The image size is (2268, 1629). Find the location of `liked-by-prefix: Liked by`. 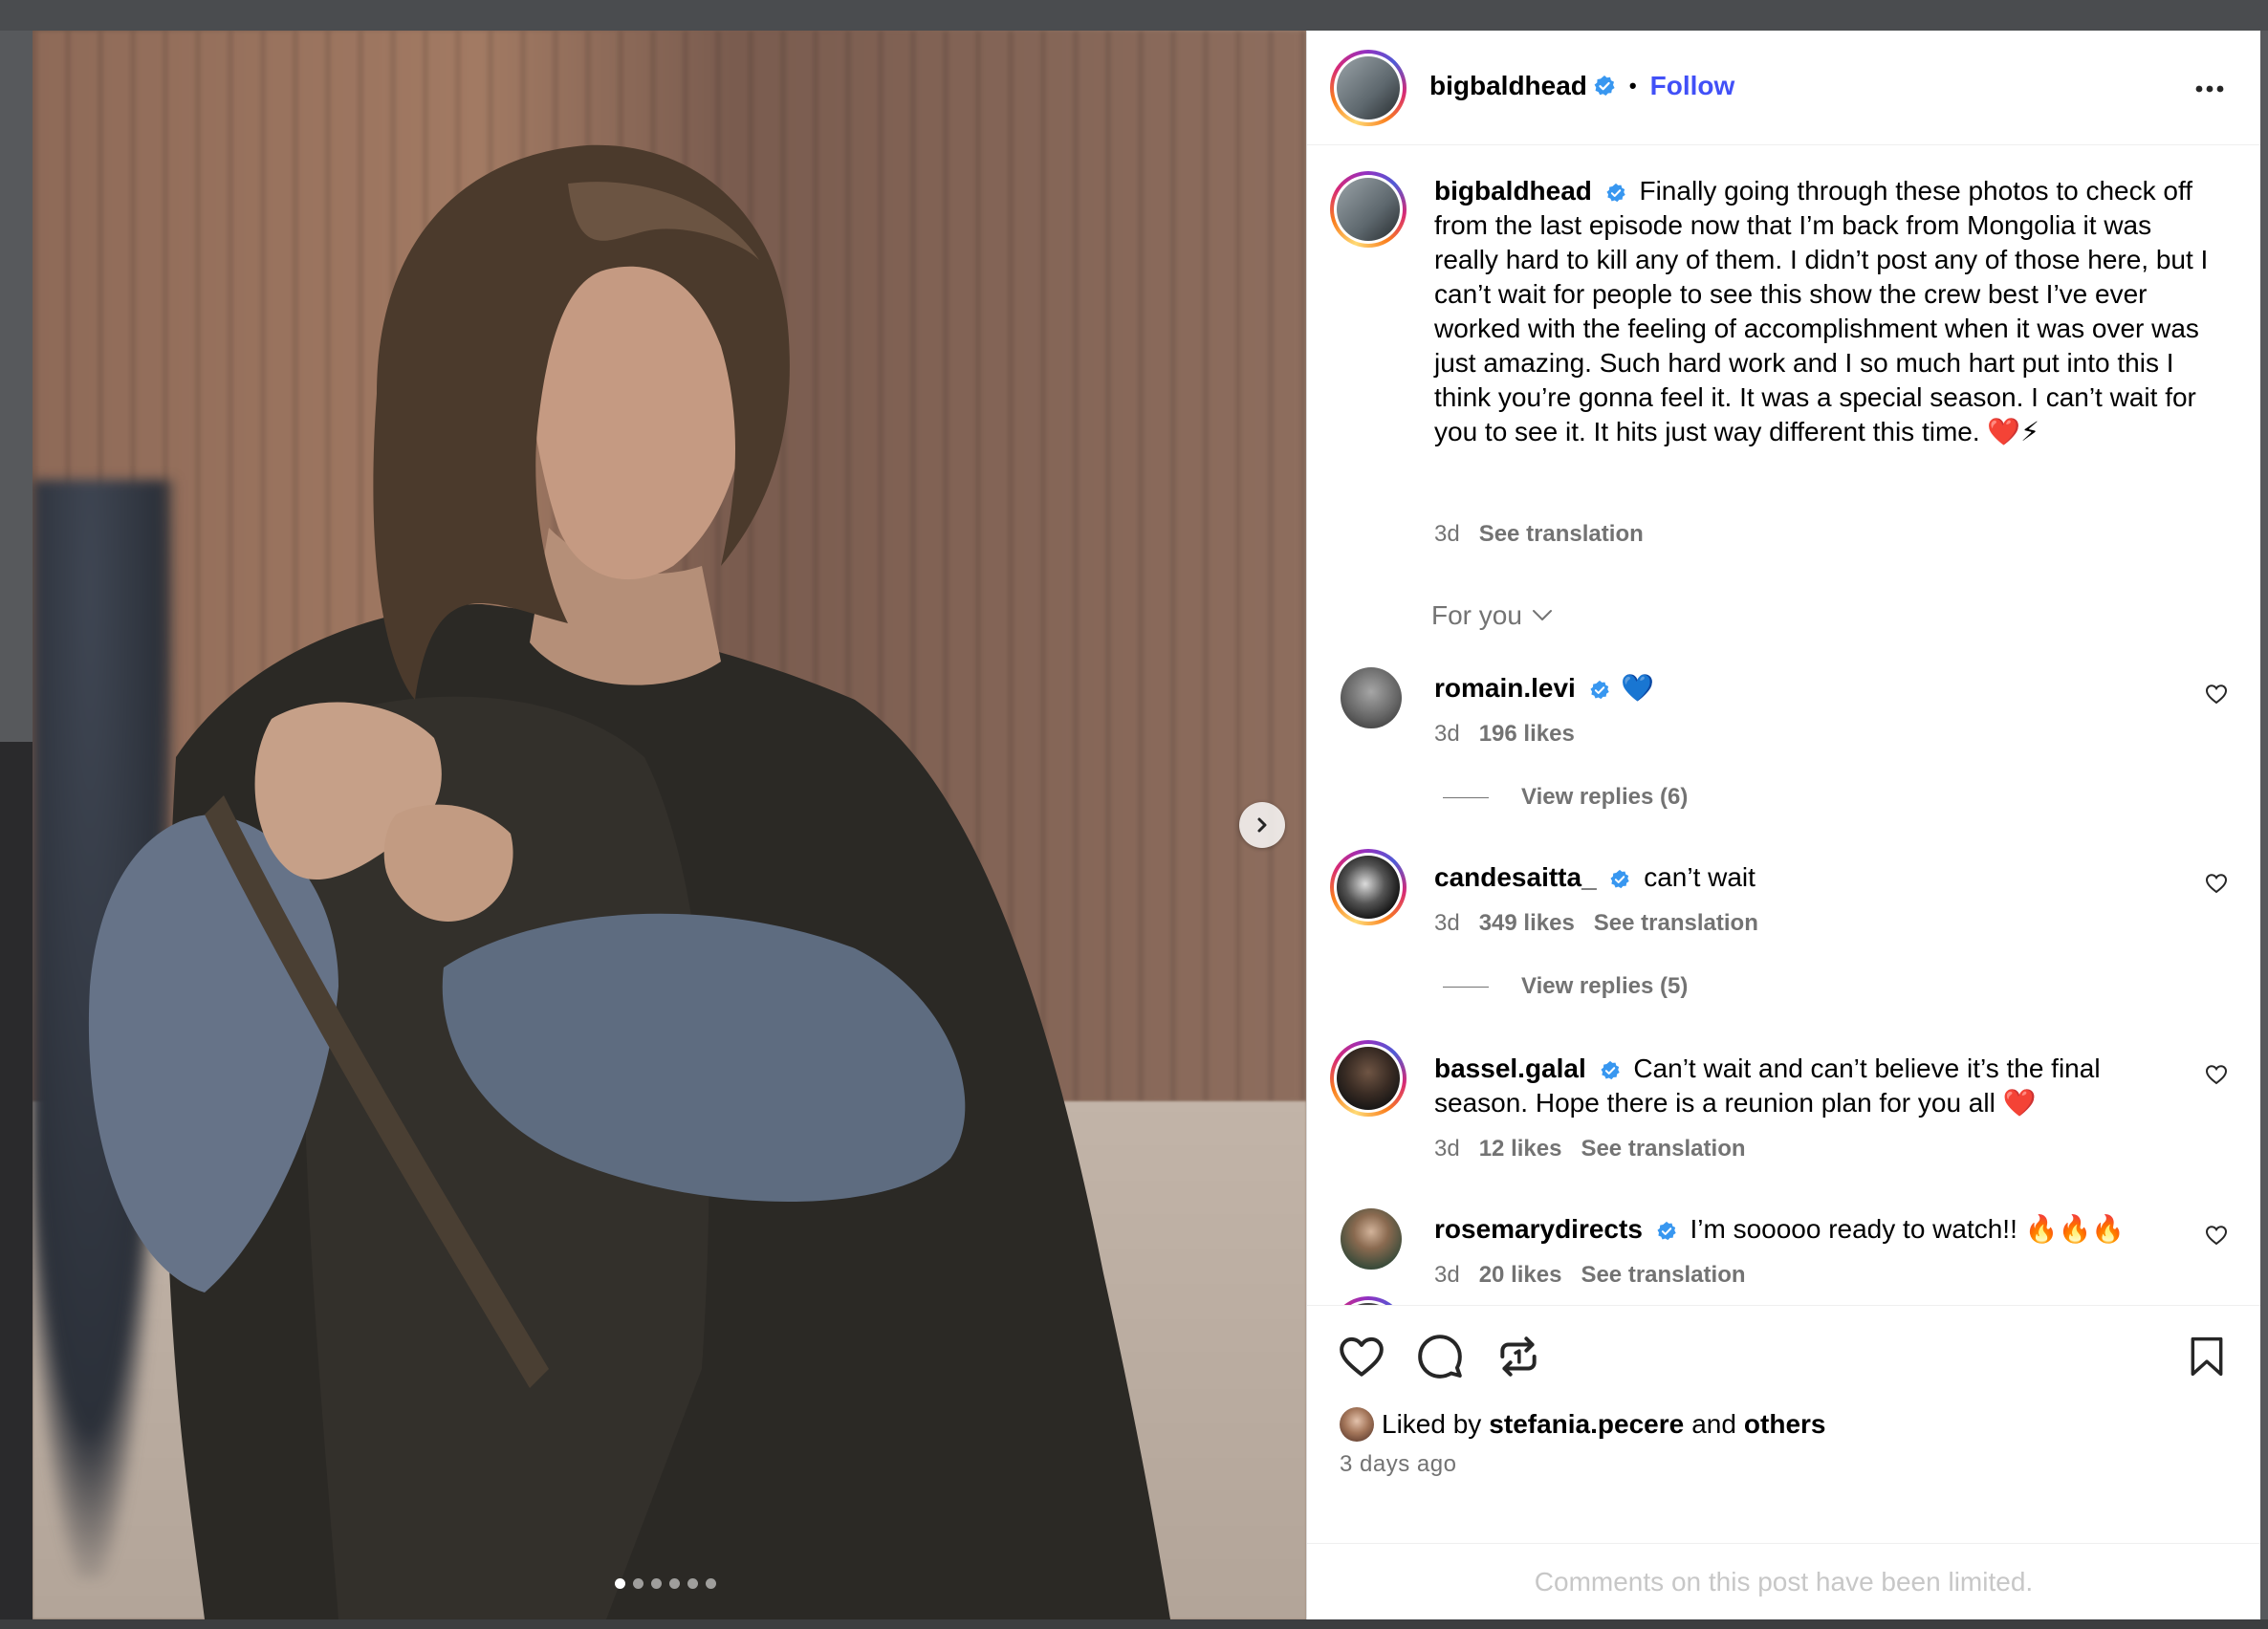

liked-by-prefix: Liked by is located at coordinates (1432, 1424).